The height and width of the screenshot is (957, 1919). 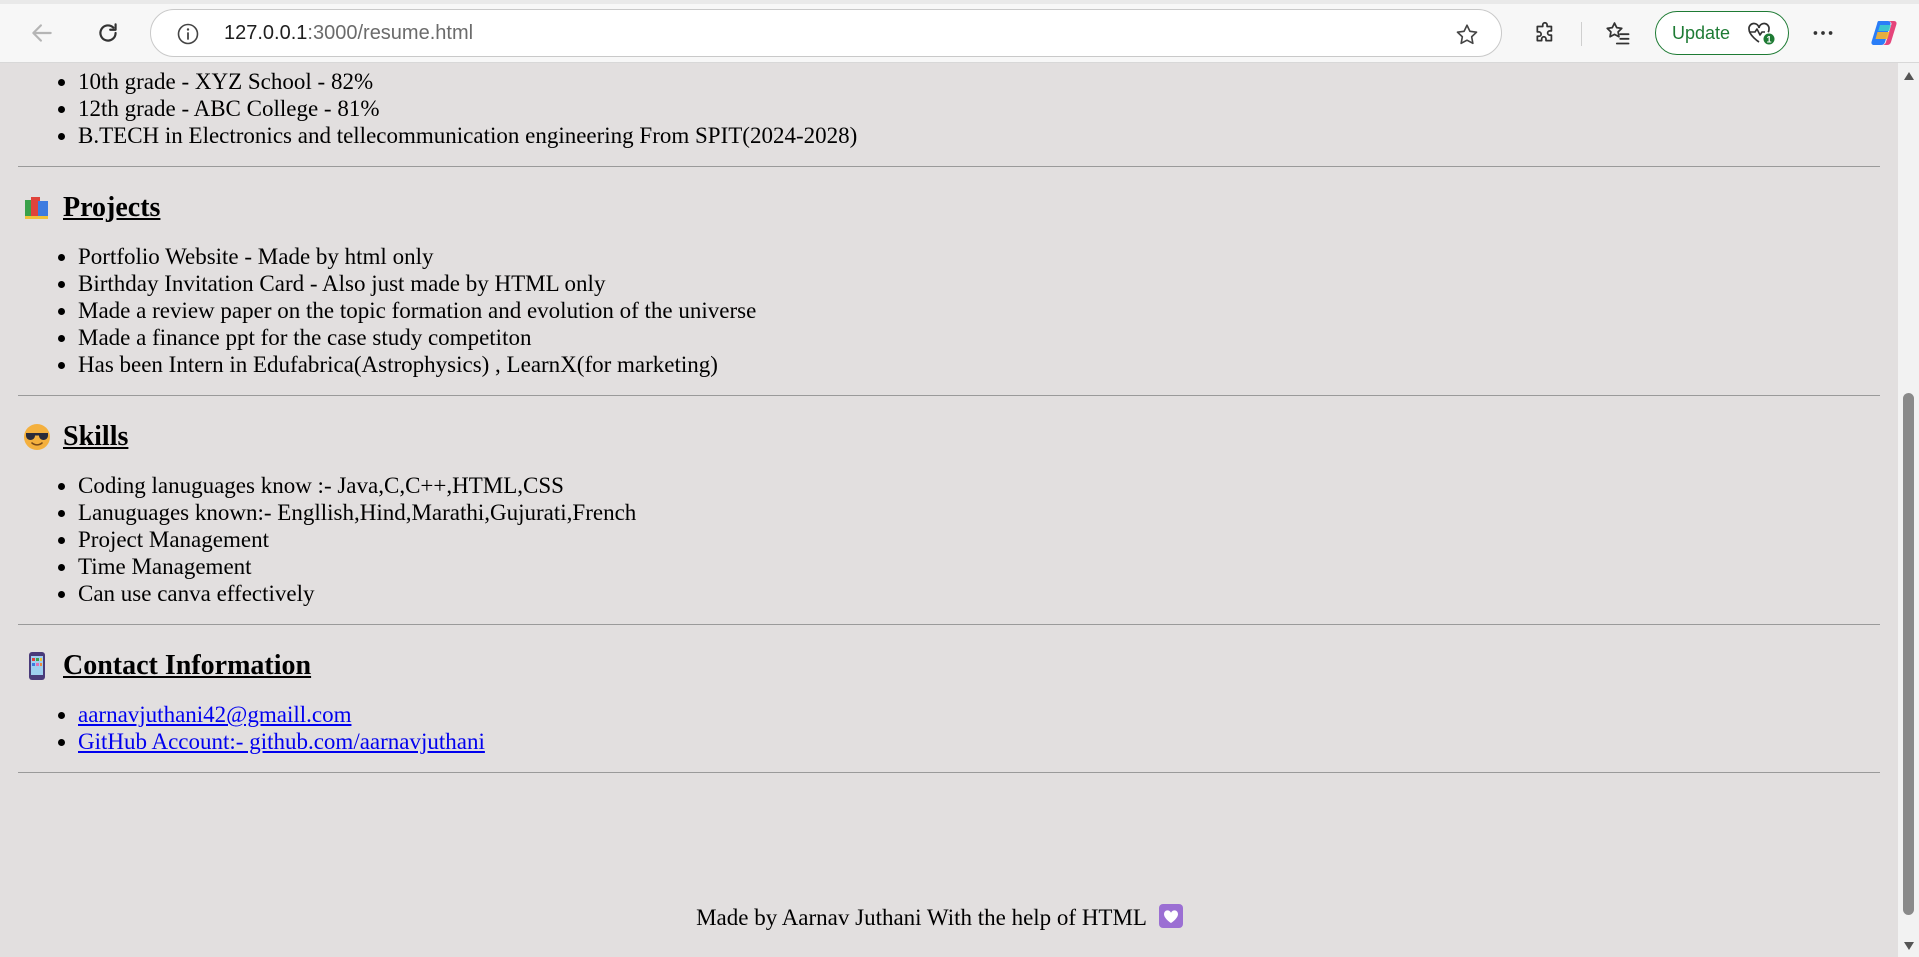 I want to click on address-bar: 127.0.0.1:3000/resume.html, so click(x=826, y=33).